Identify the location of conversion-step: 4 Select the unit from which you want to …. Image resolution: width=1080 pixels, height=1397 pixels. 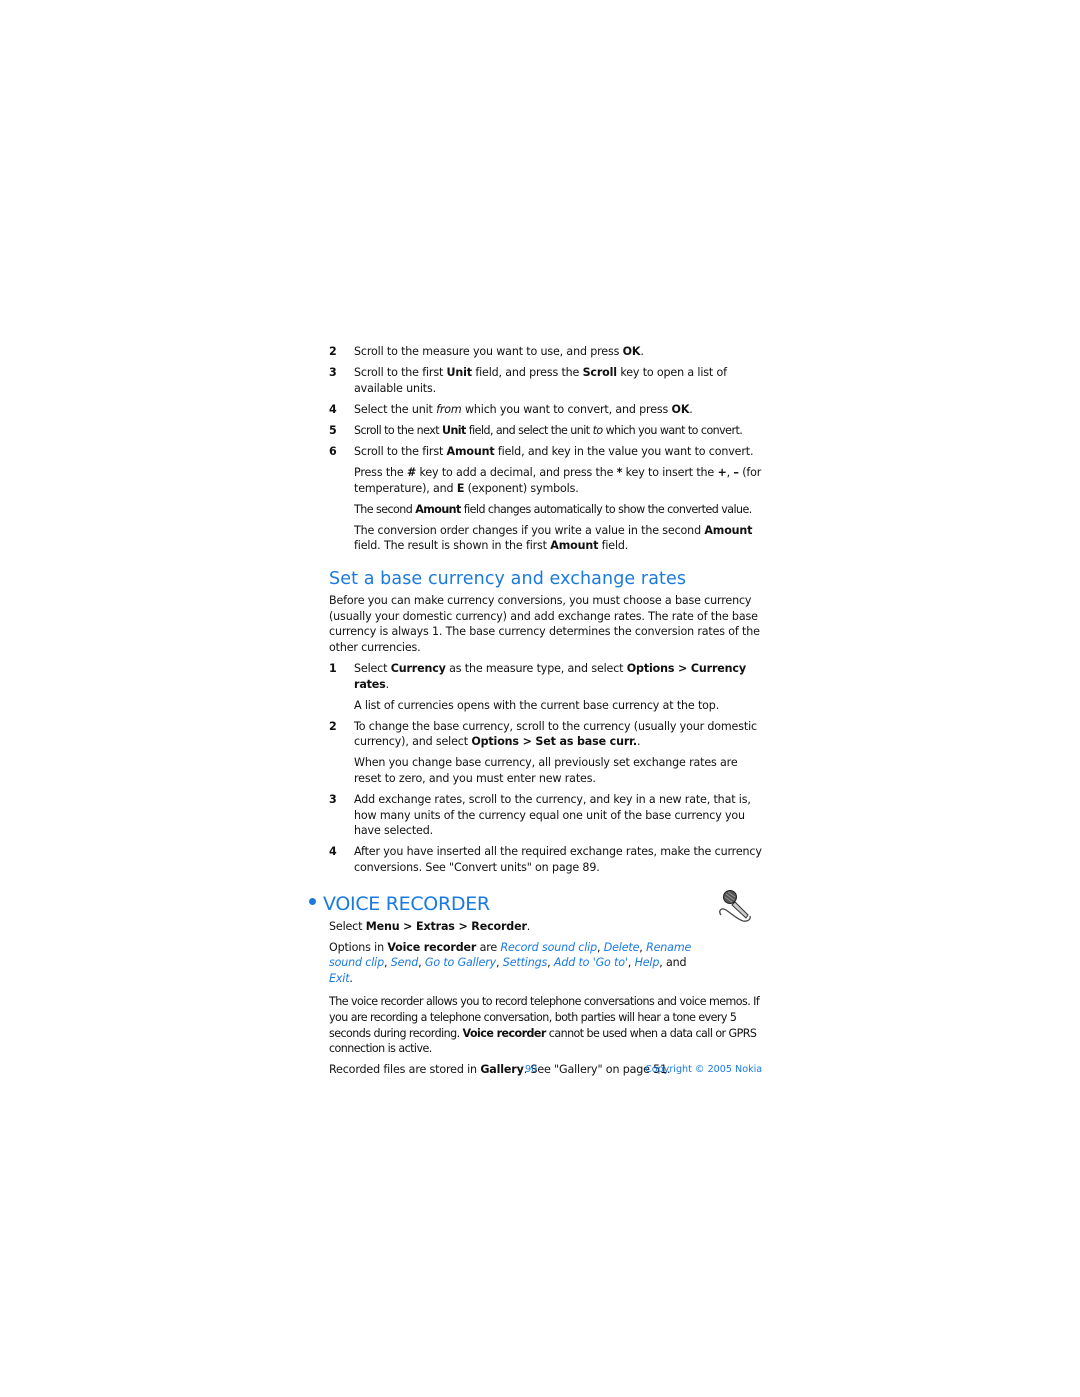
(547, 410).